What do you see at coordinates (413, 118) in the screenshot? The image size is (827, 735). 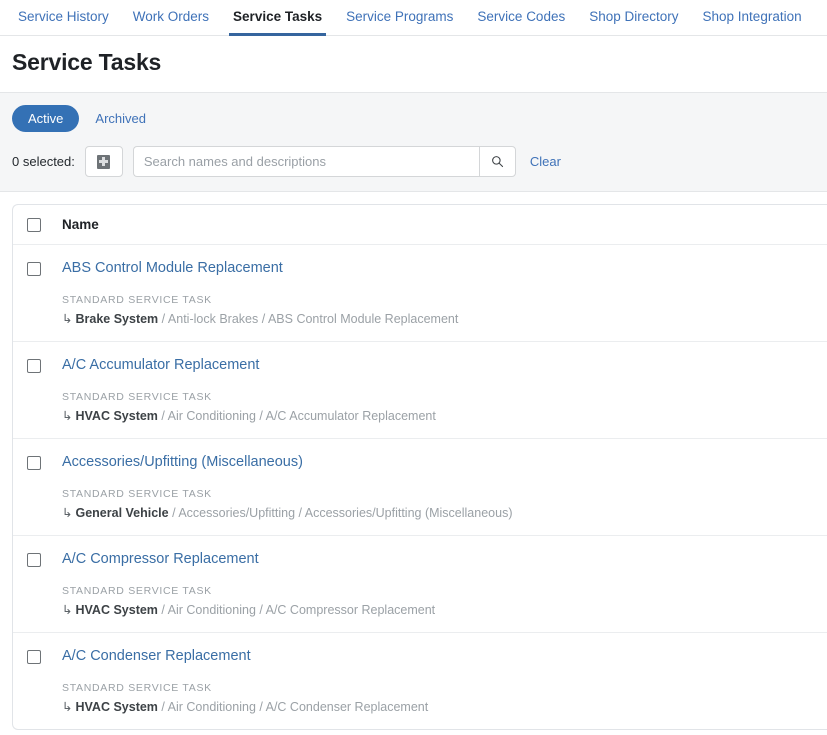 I see `status-segment-group: Active Archived` at bounding box center [413, 118].